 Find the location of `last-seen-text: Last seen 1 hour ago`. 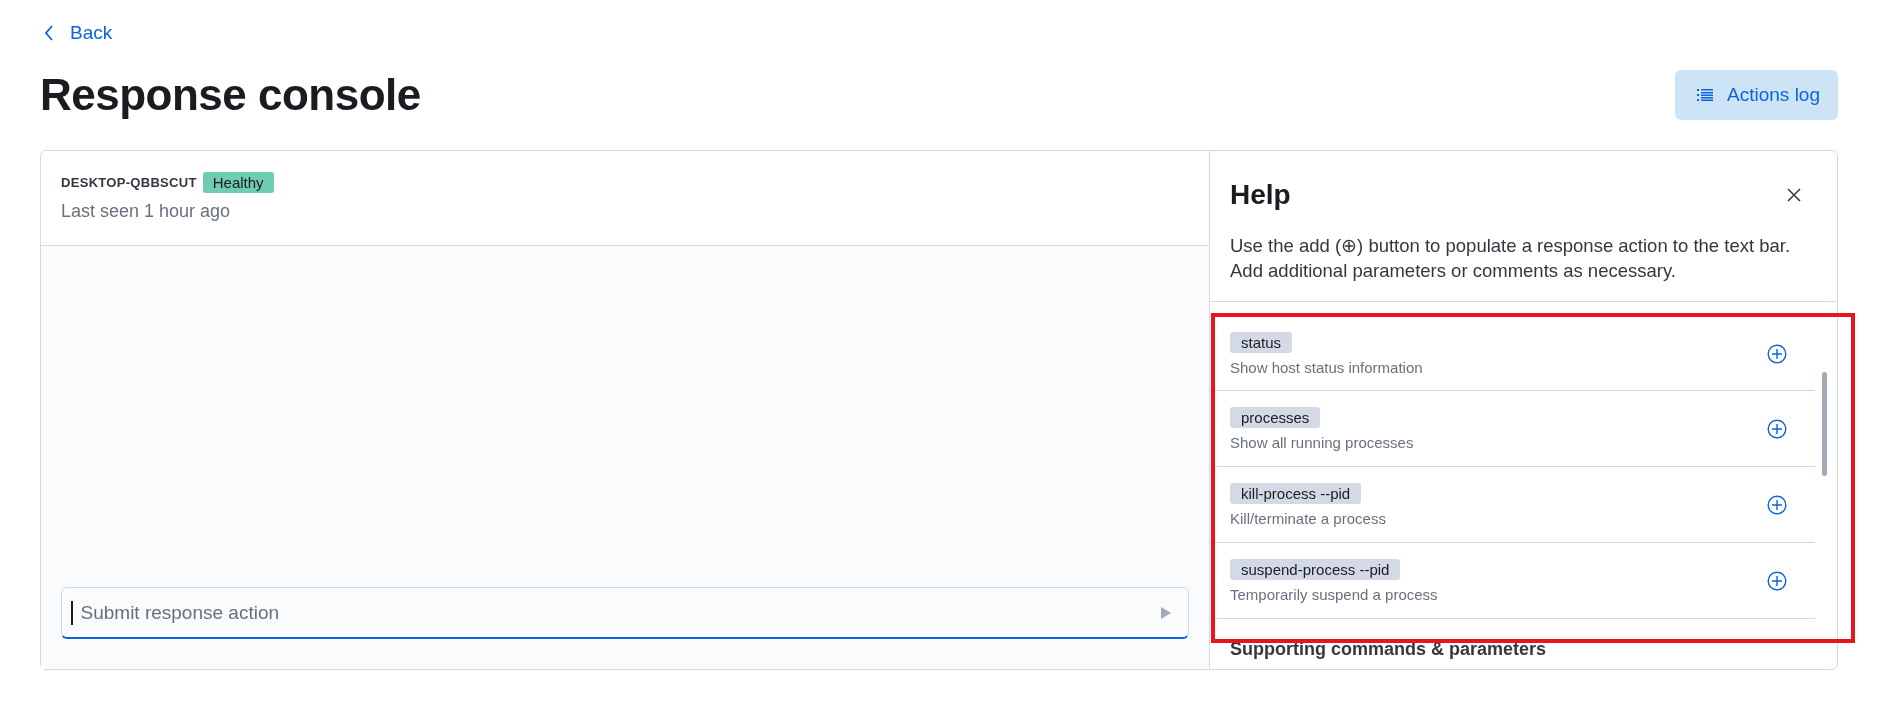

last-seen-text: Last seen 1 hour ago is located at coordinates (146, 211).